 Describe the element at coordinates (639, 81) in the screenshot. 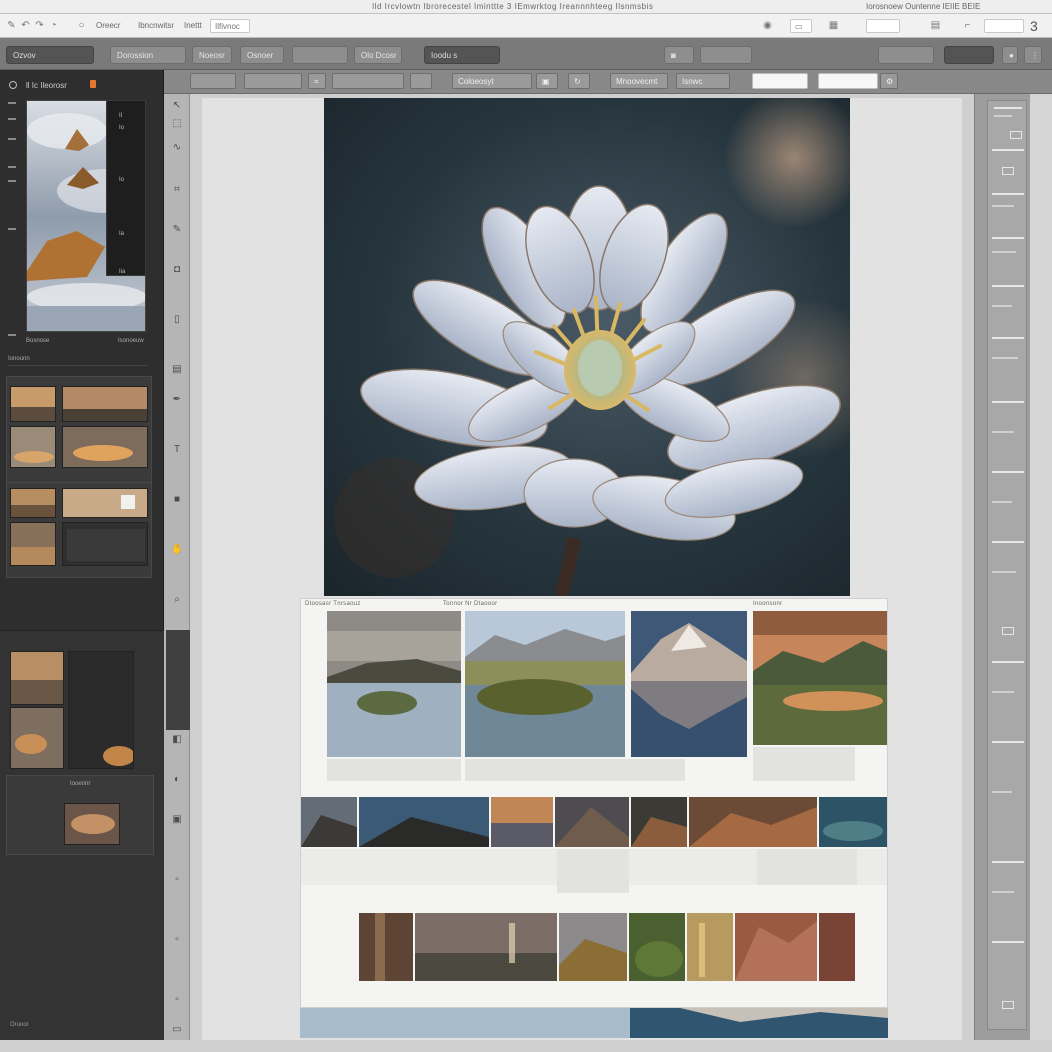

I see `option-6: Mnoovecmt` at that location.